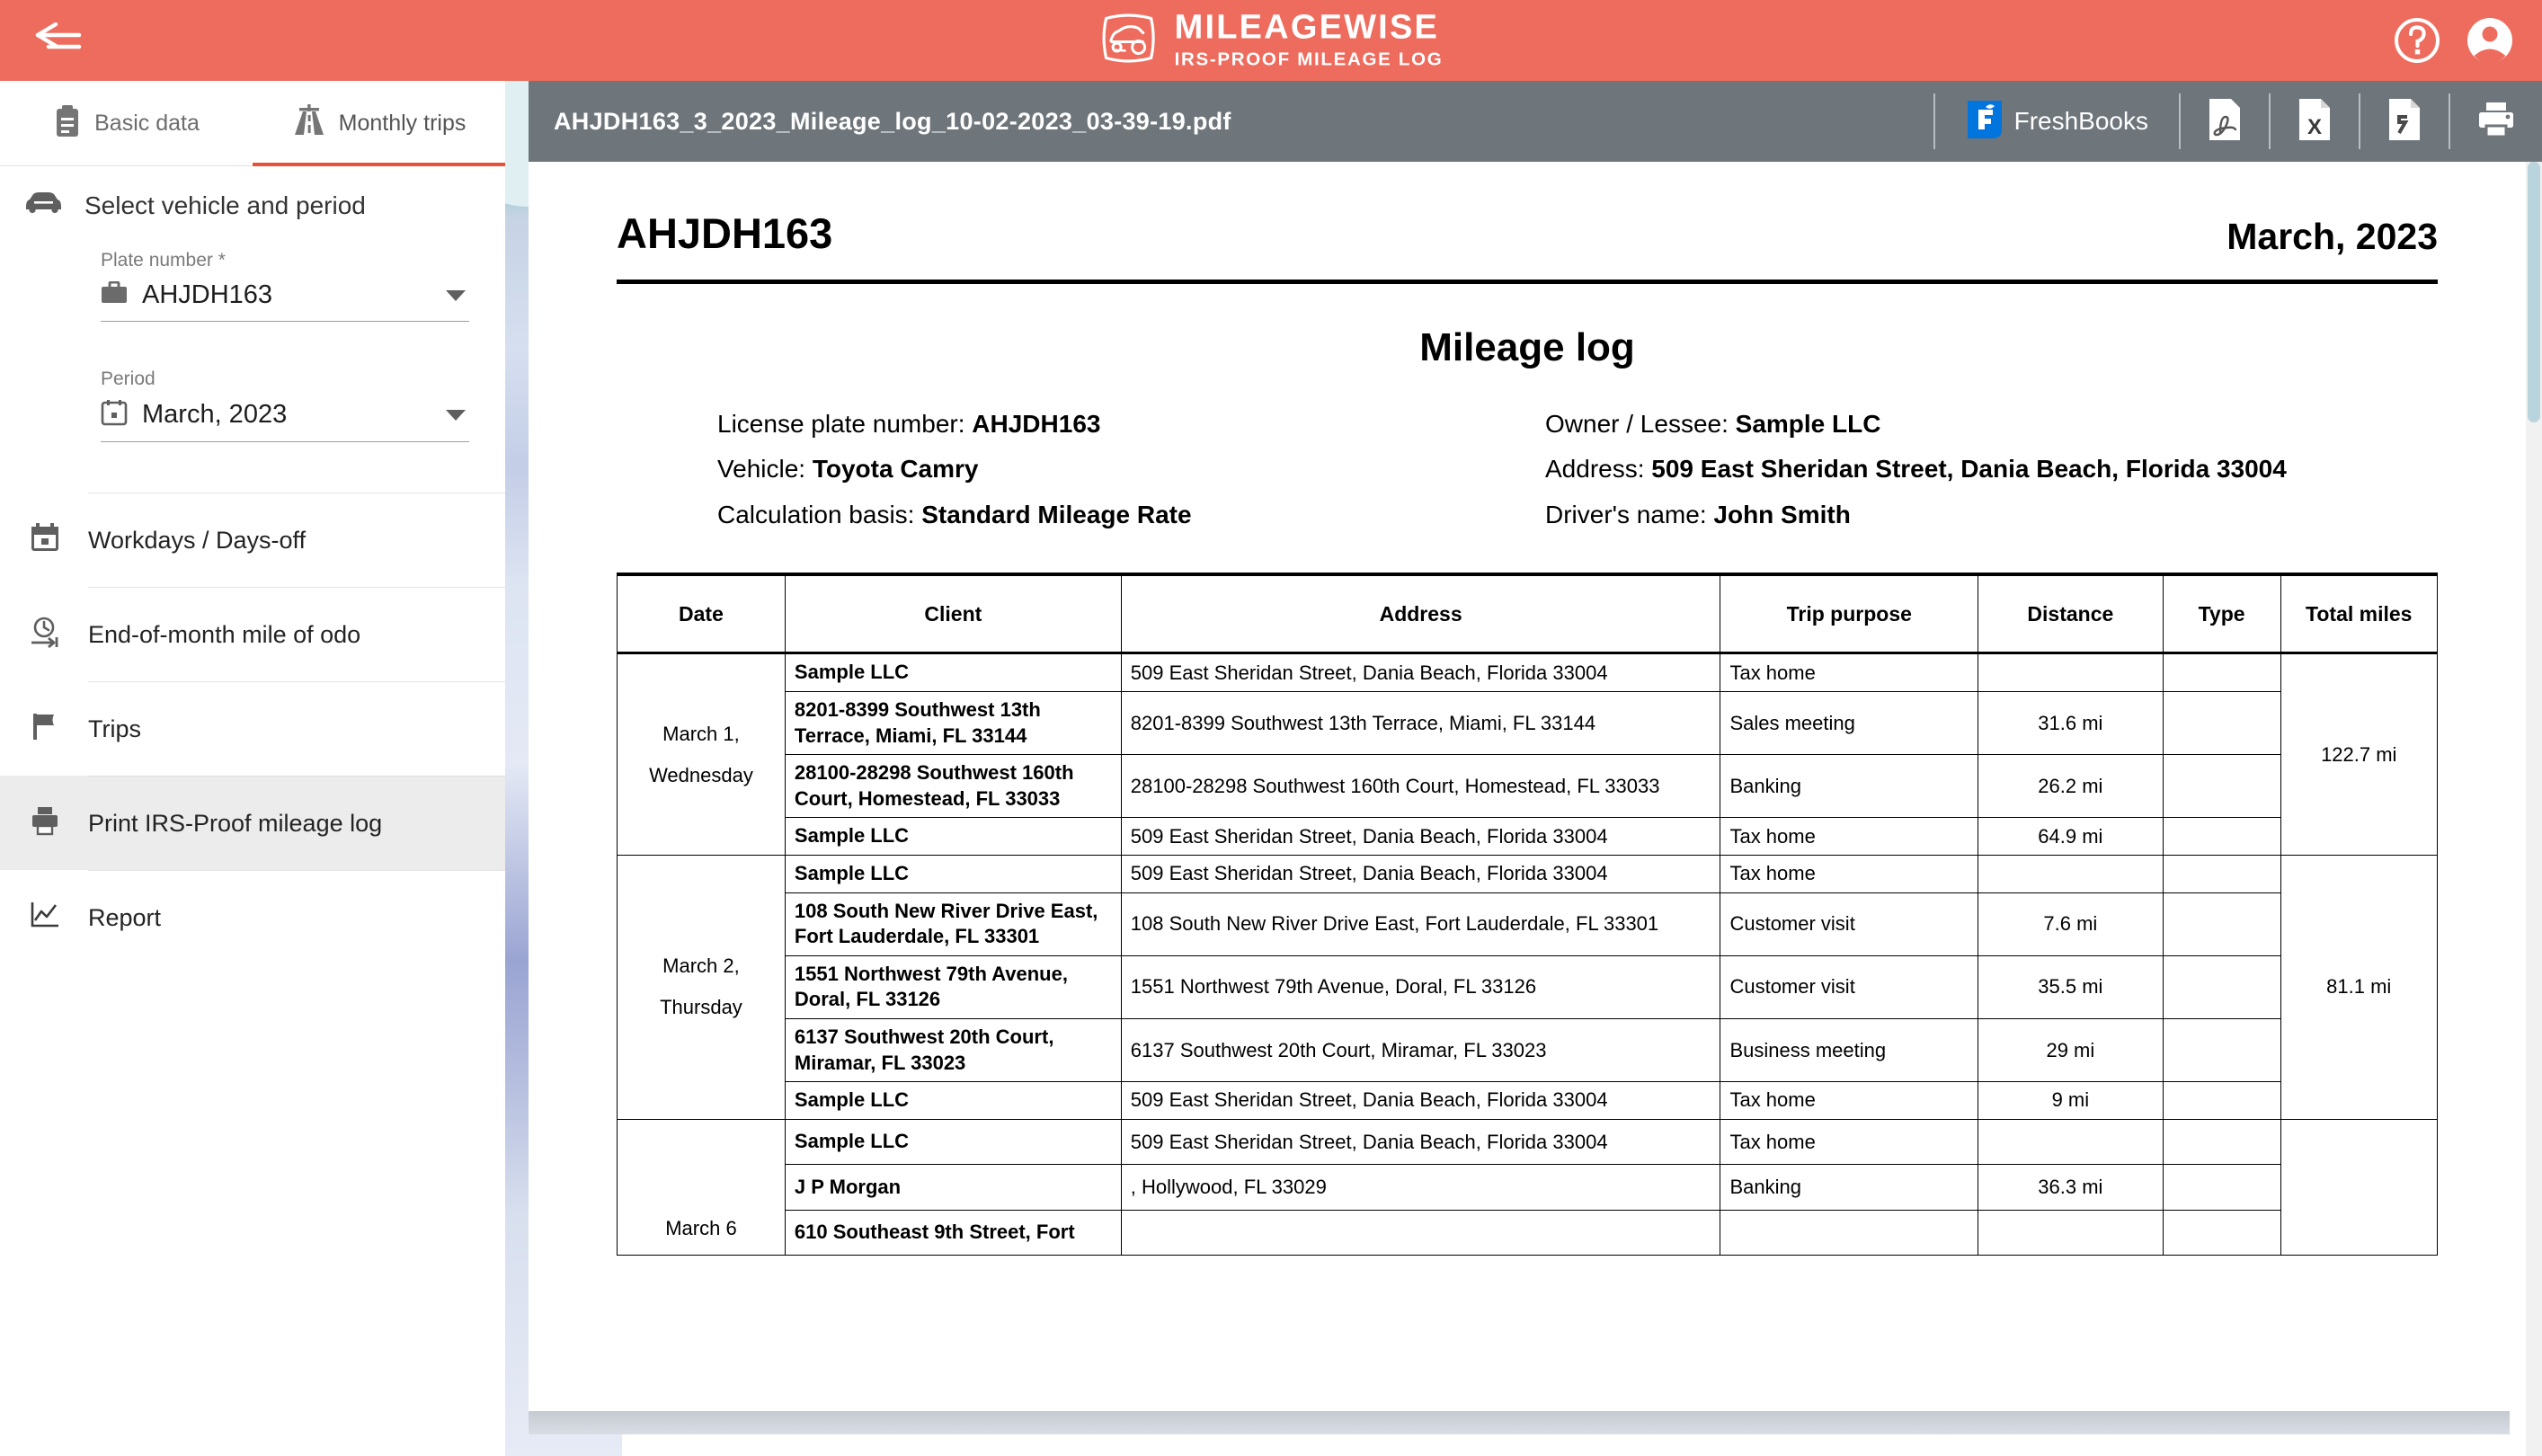  I want to click on period-value: March, 2023, so click(215, 414).